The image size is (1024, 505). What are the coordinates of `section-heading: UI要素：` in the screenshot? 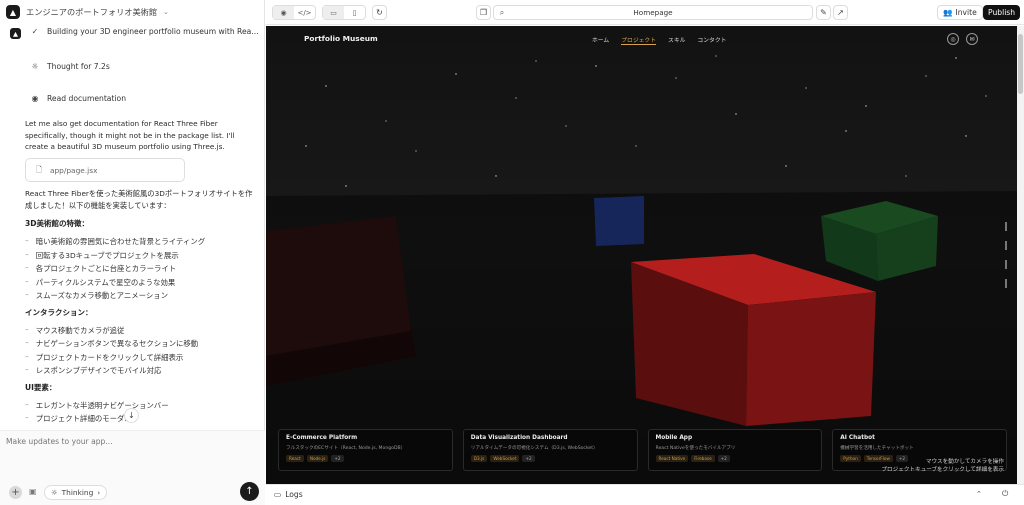 It's located at (41, 387).